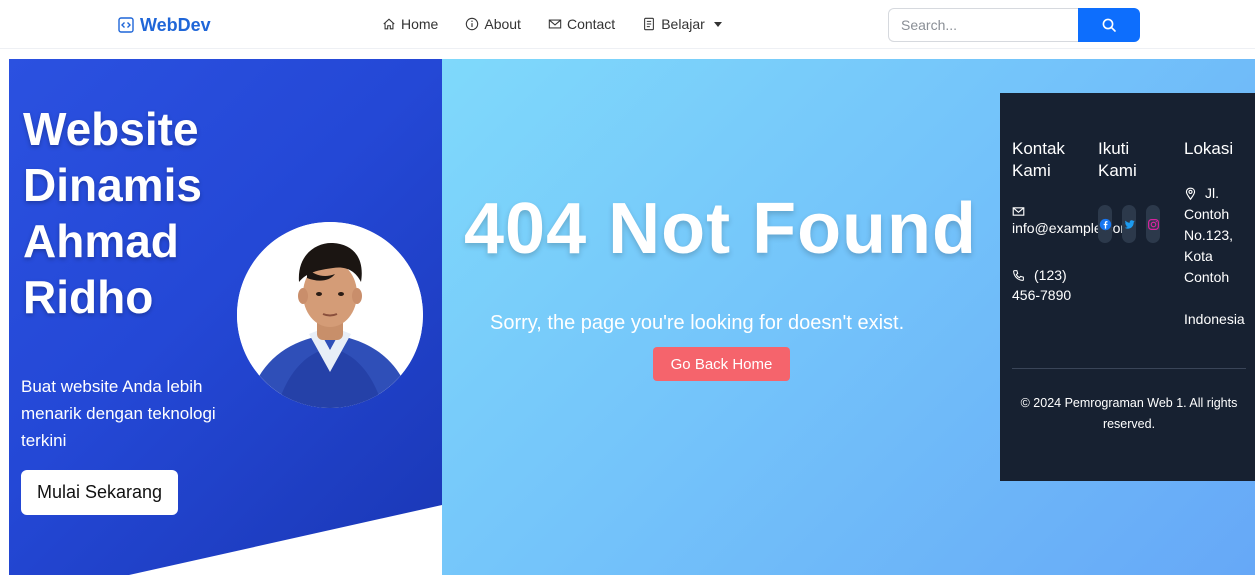 The height and width of the screenshot is (575, 1255). What do you see at coordinates (983, 25) in the screenshot?
I see `search-input` at bounding box center [983, 25].